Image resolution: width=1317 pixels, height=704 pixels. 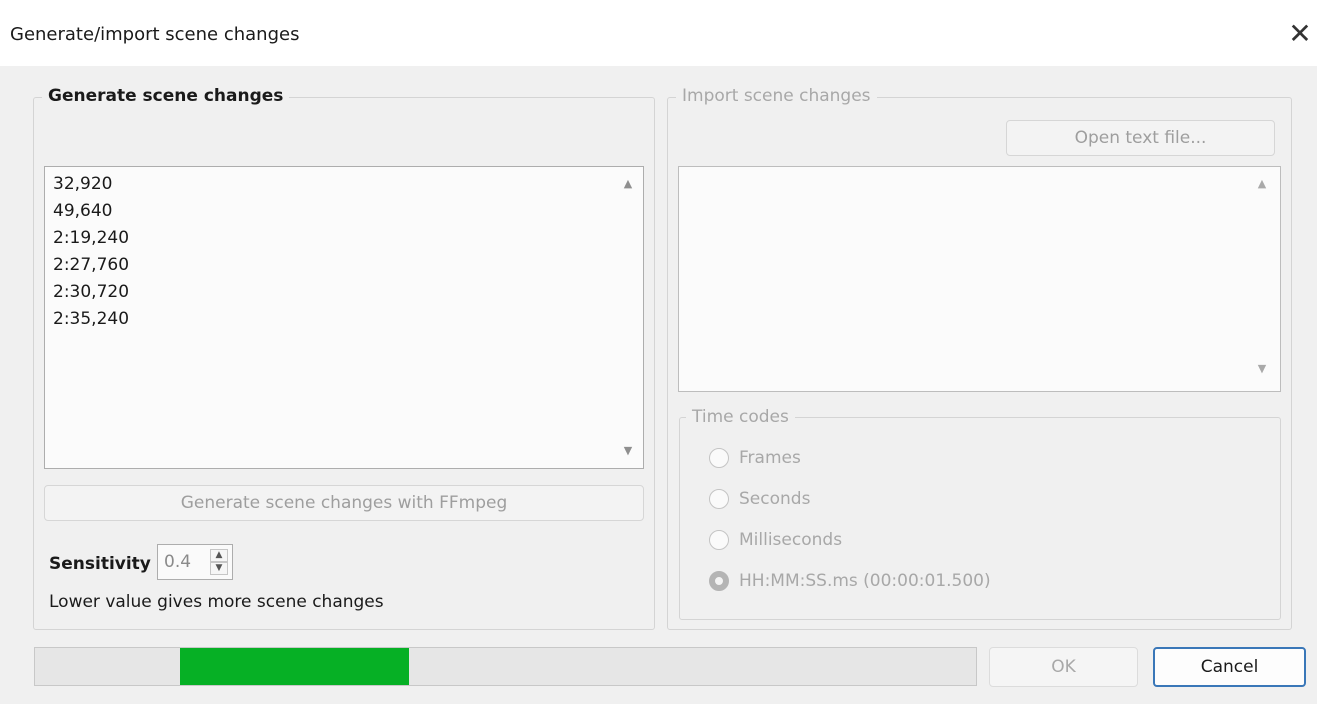 What do you see at coordinates (195, 562) in the screenshot?
I see `sensitivity-input: 0.4 ▲ ▼` at bounding box center [195, 562].